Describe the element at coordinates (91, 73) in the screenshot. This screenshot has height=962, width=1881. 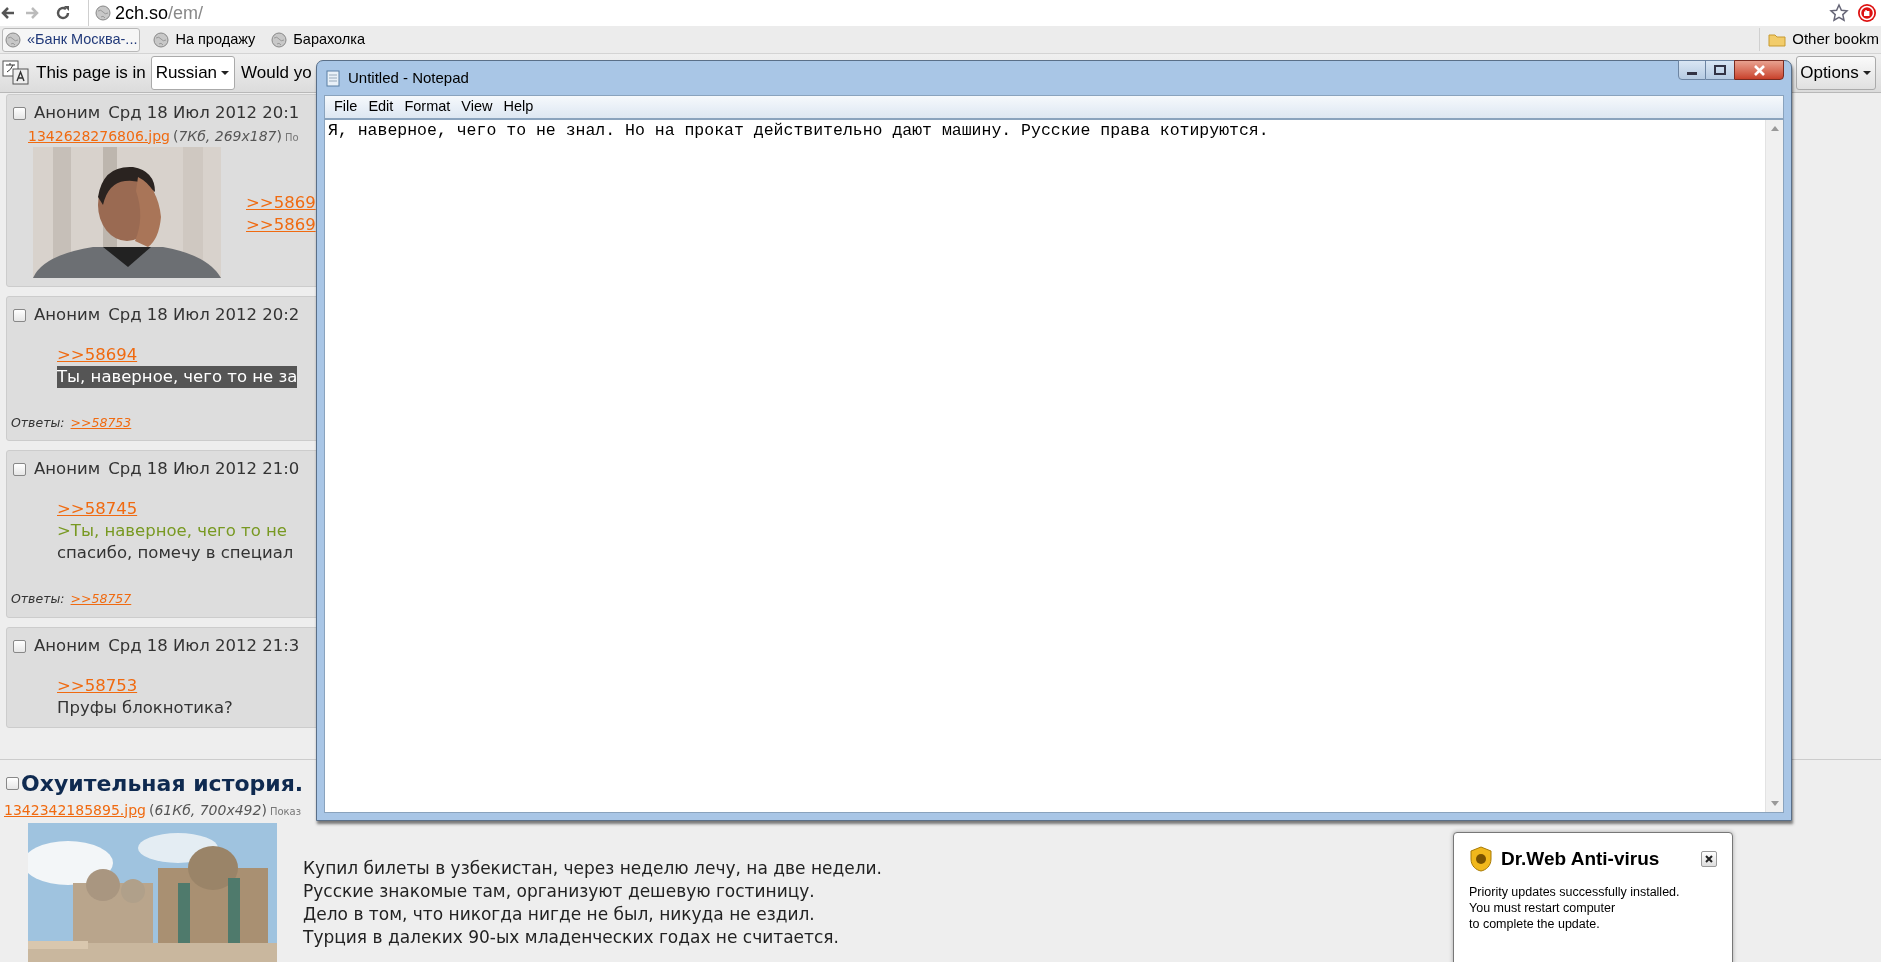
I see `translate-message: This page is in` at that location.